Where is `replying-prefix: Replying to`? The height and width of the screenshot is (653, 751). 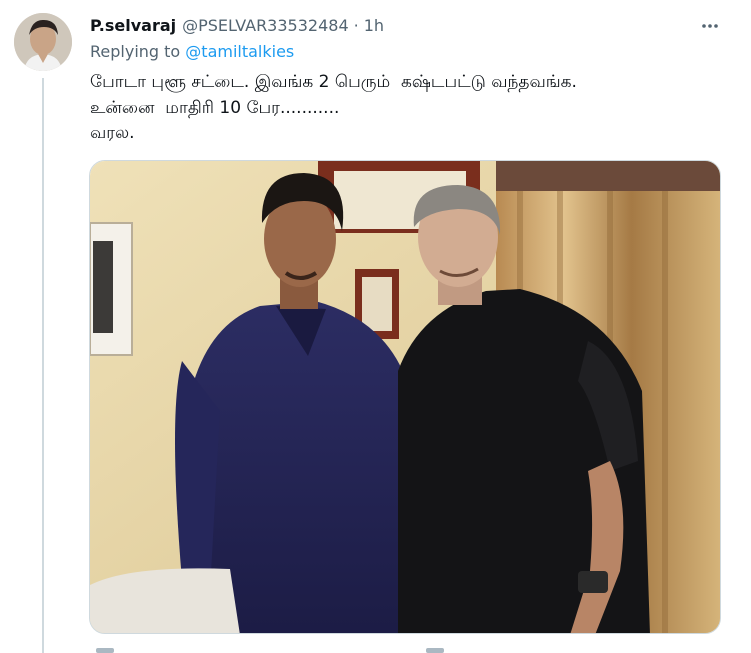
replying-prefix: Replying to is located at coordinates (138, 51).